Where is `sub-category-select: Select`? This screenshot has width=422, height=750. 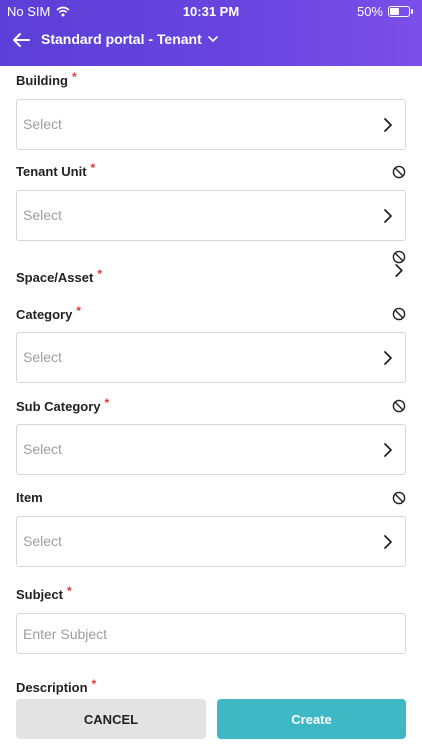
sub-category-select: Select is located at coordinates (211, 449).